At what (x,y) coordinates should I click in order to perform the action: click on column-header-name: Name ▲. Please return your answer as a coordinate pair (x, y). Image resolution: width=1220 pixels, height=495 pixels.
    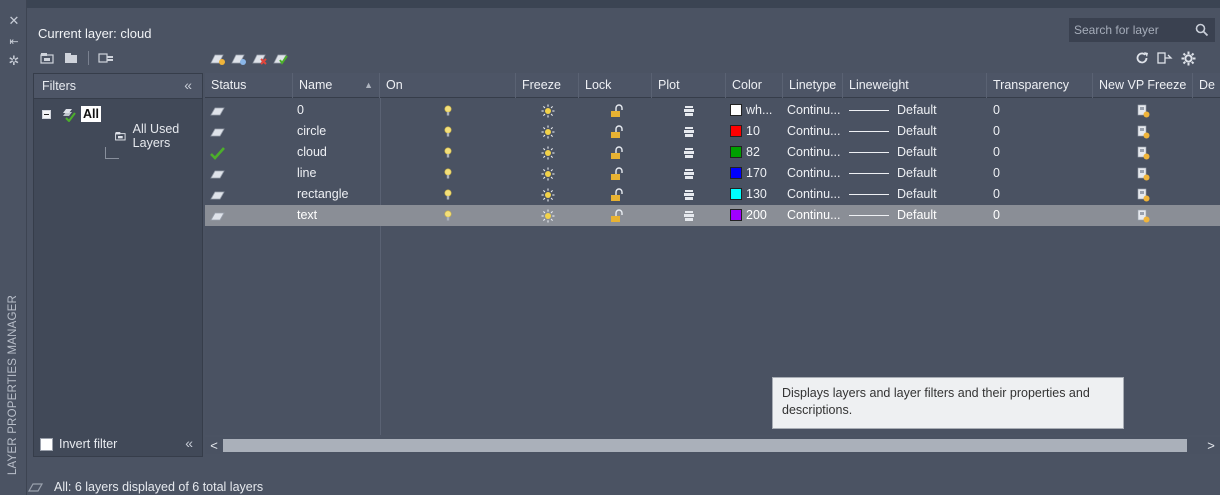
    Looking at the image, I should click on (336, 85).